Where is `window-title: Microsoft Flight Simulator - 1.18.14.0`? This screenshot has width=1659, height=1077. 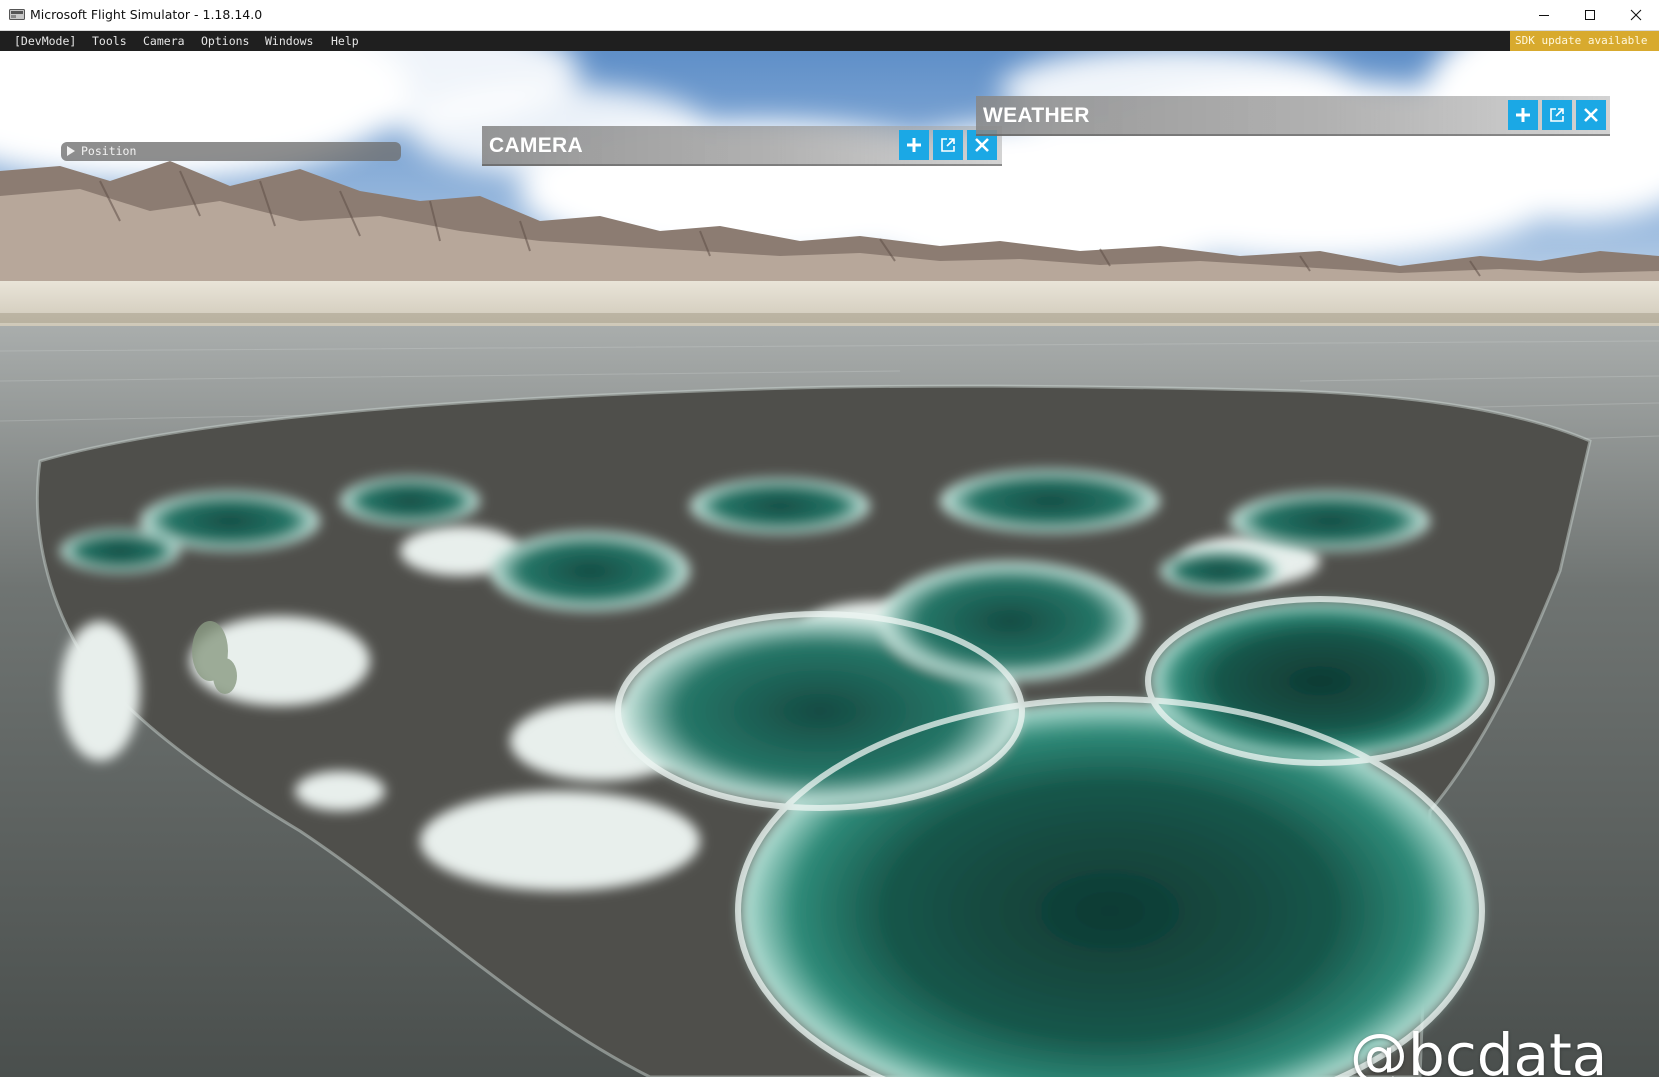
window-title: Microsoft Flight Simulator - 1.18.14.0 is located at coordinates (146, 14).